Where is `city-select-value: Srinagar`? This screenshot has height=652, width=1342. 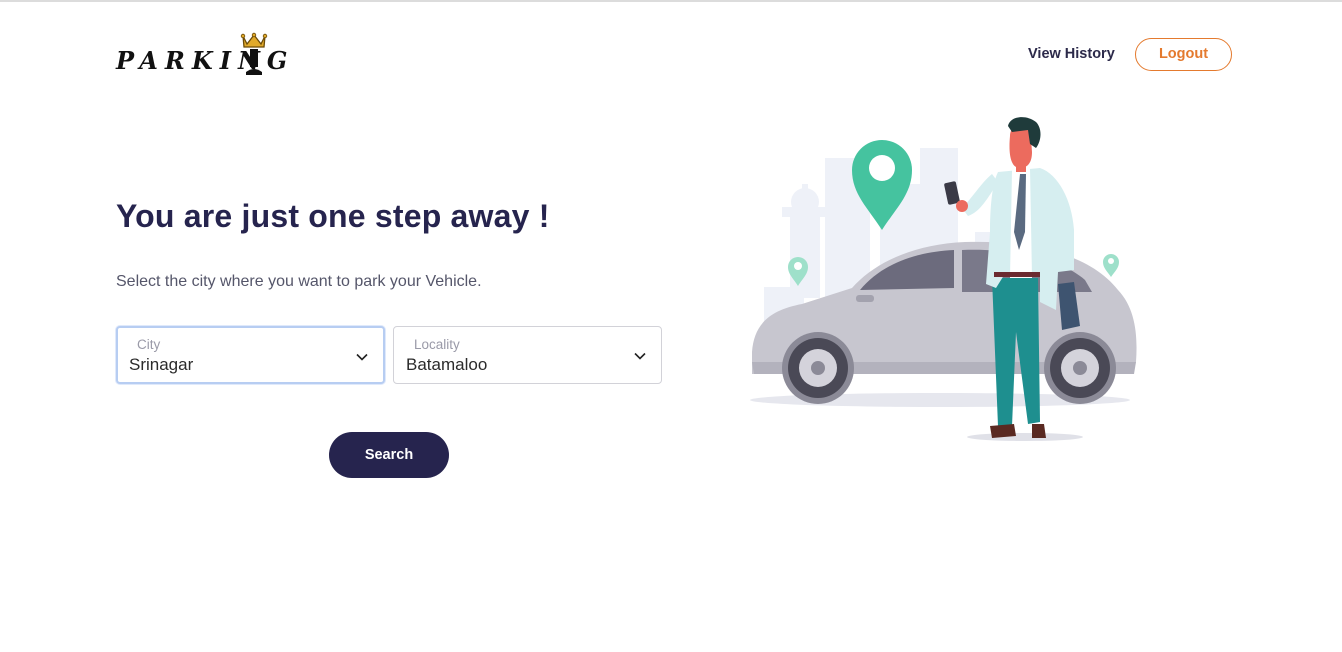
city-select-value: Srinagar is located at coordinates (161, 364).